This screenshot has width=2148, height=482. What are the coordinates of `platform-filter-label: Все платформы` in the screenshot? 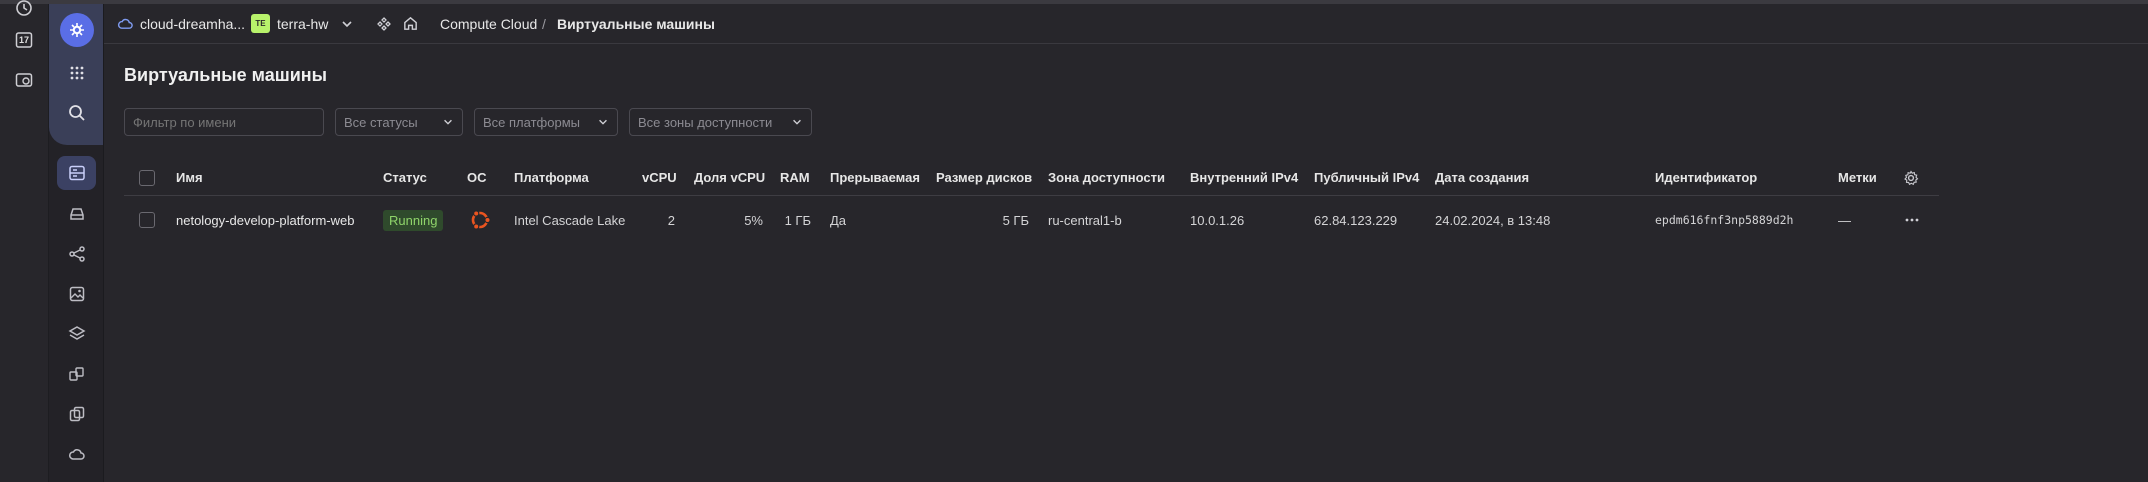 It's located at (531, 122).